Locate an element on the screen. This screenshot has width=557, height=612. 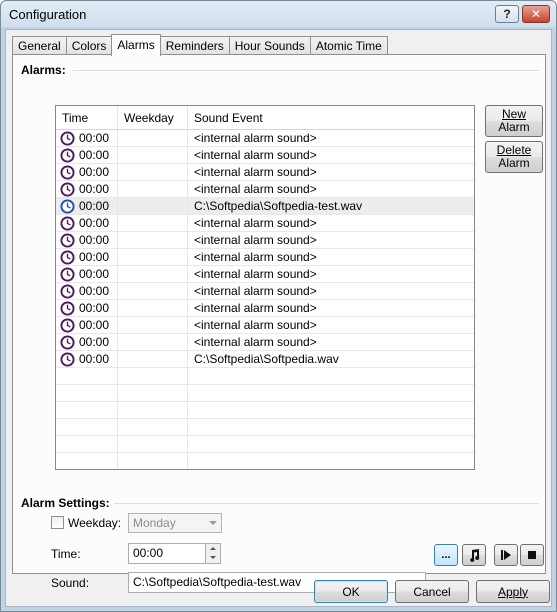
alarms-group-label: Alarms: is located at coordinates (45, 70).